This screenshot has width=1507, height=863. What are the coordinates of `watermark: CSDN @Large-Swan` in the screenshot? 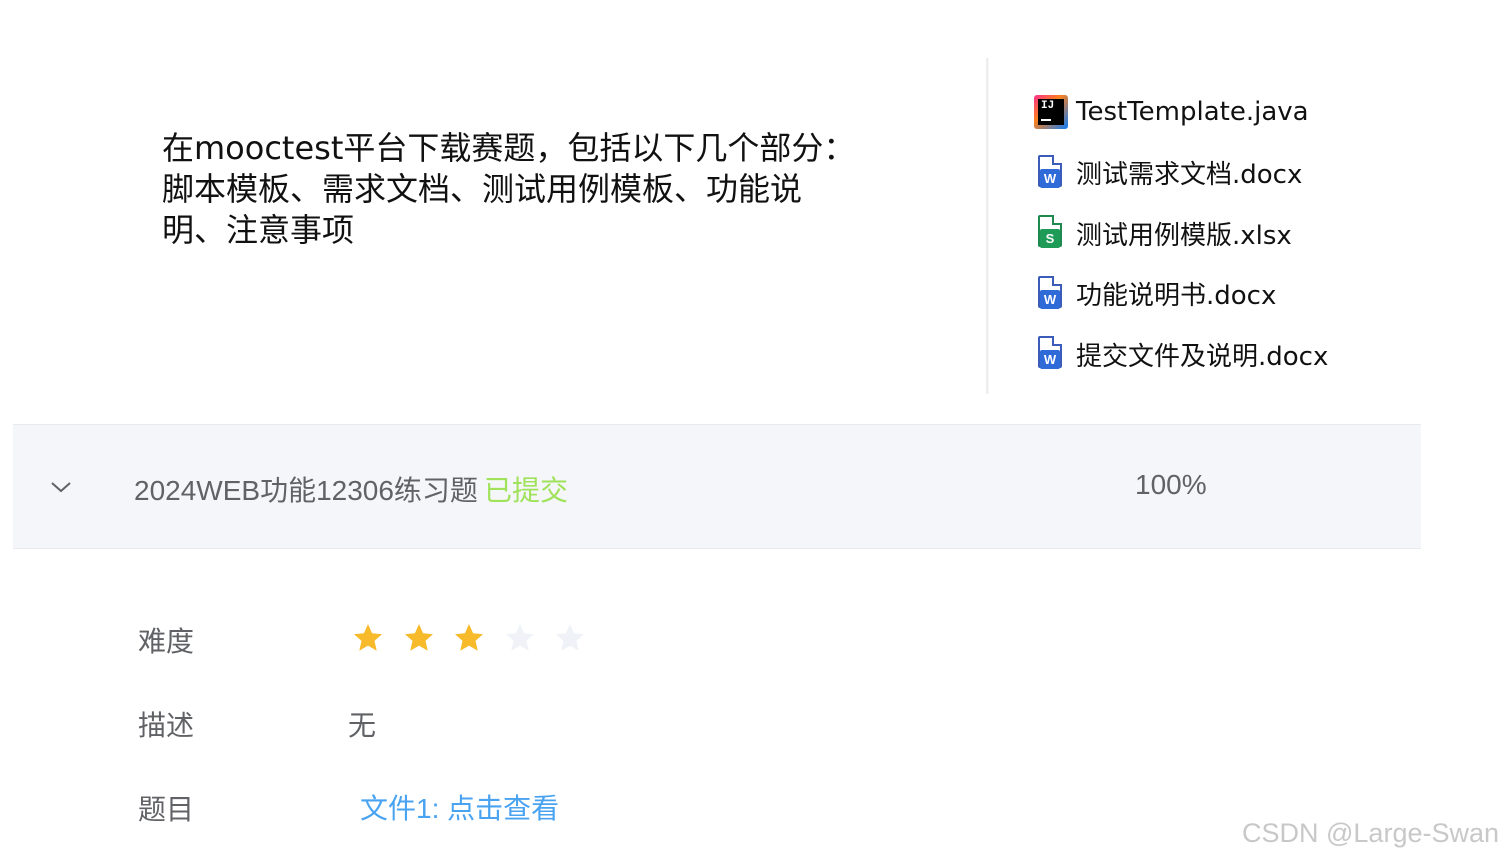 It's located at (1371, 833).